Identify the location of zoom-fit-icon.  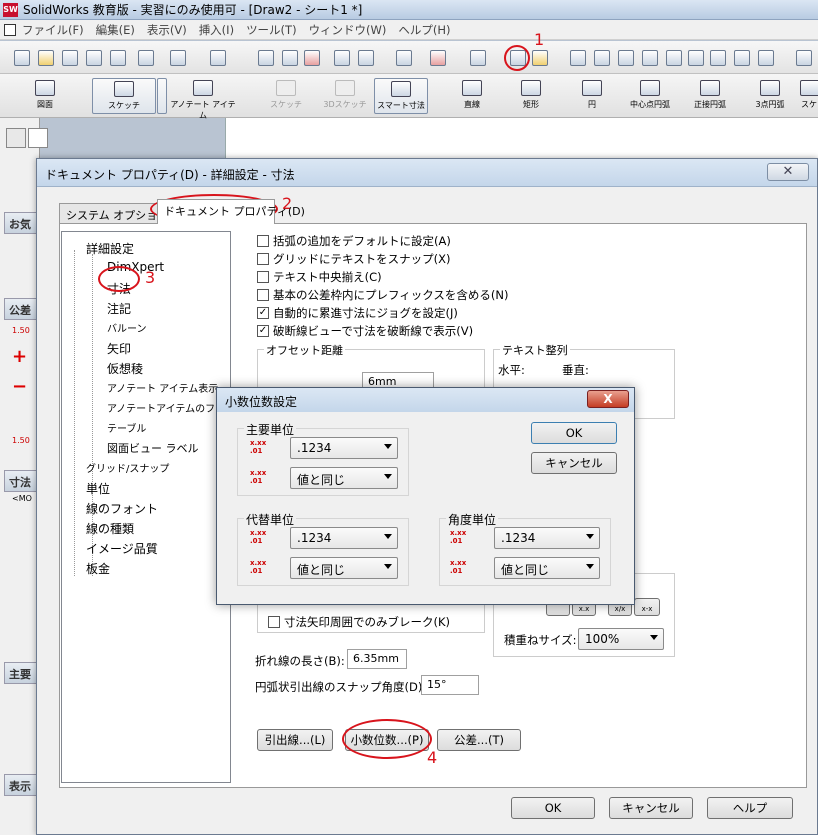
(578, 58).